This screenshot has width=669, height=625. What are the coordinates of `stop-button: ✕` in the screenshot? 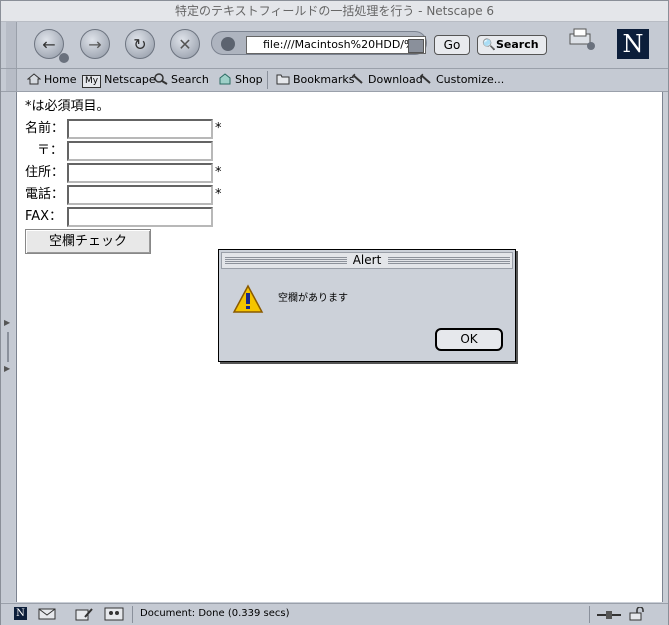 It's located at (185, 44).